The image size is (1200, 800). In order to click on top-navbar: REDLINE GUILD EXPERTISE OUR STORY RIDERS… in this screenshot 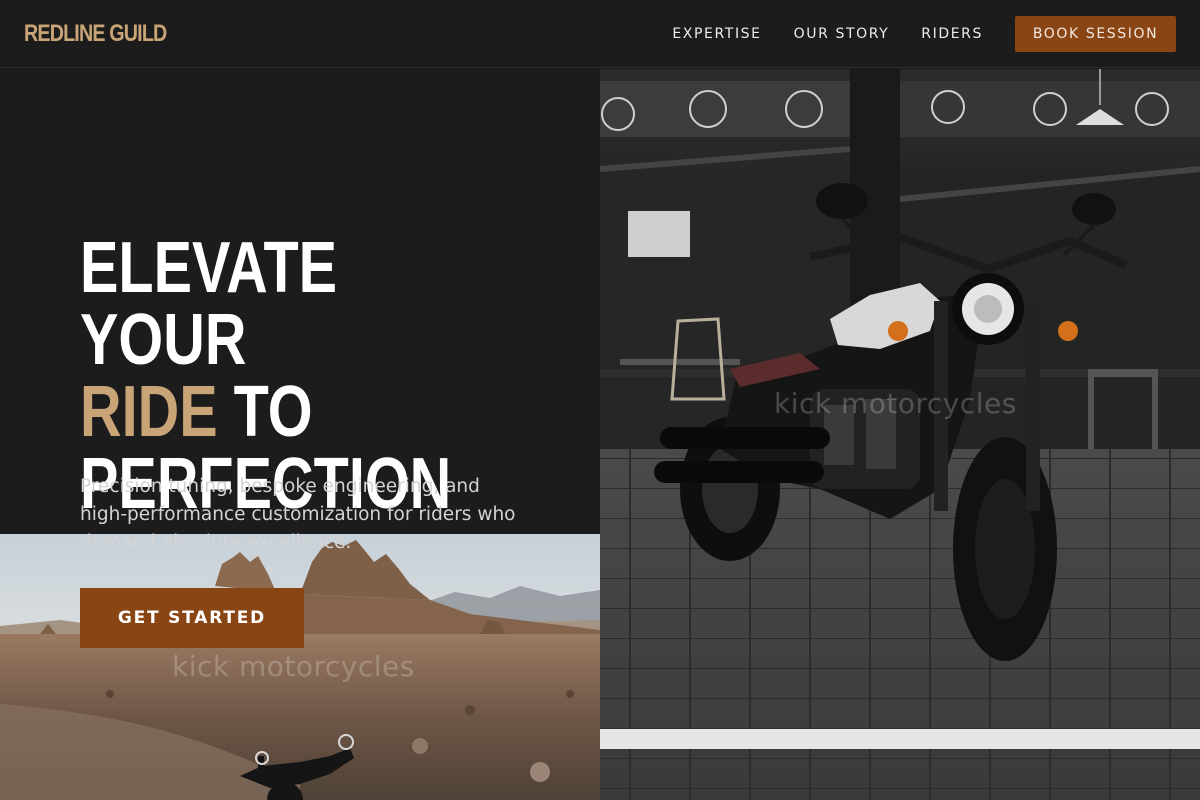, I will do `click(600, 34)`.